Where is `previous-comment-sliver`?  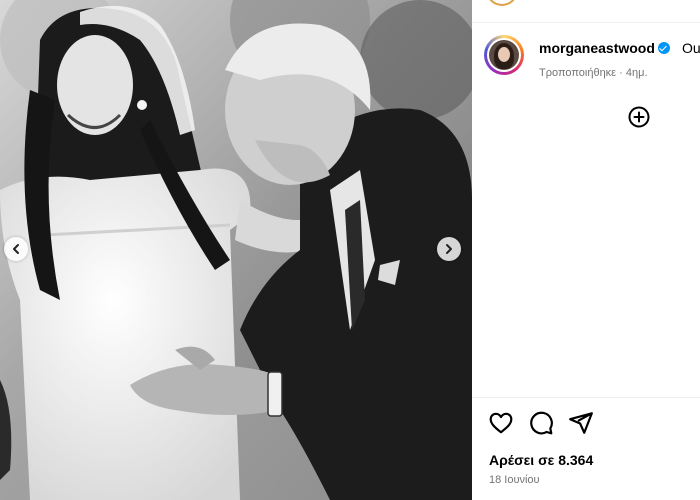
previous-comment-sliver is located at coordinates (586, 11).